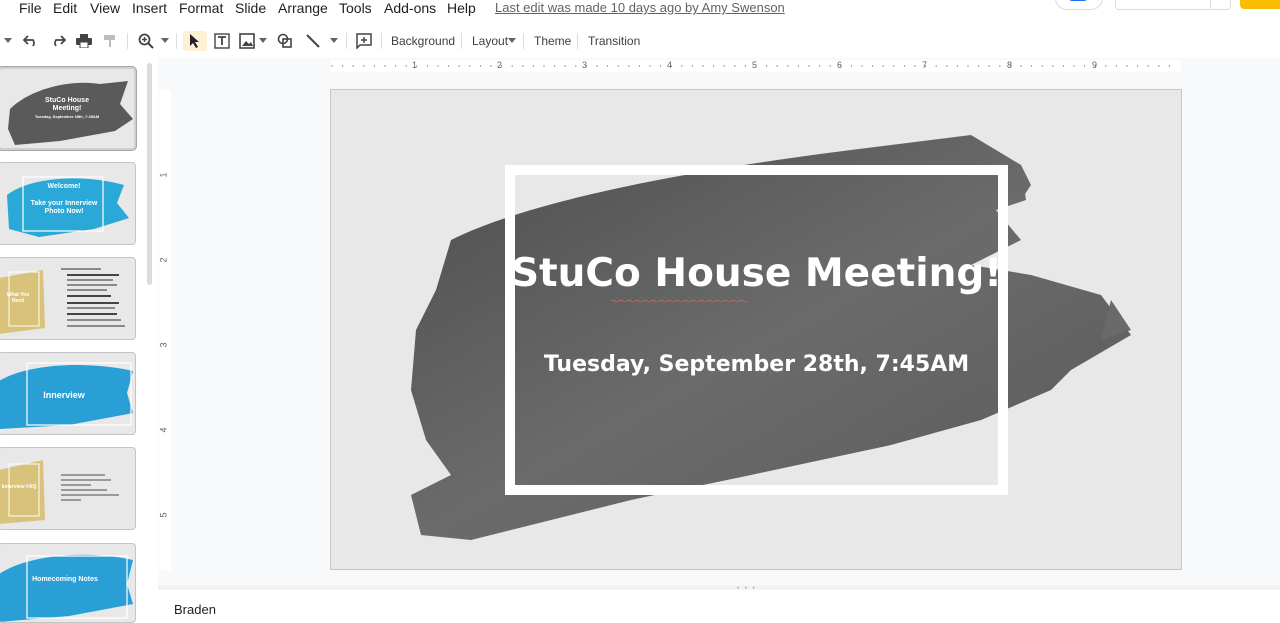  What do you see at coordinates (719, 603) in the screenshot?
I see `speaker-notes: Braden` at bounding box center [719, 603].